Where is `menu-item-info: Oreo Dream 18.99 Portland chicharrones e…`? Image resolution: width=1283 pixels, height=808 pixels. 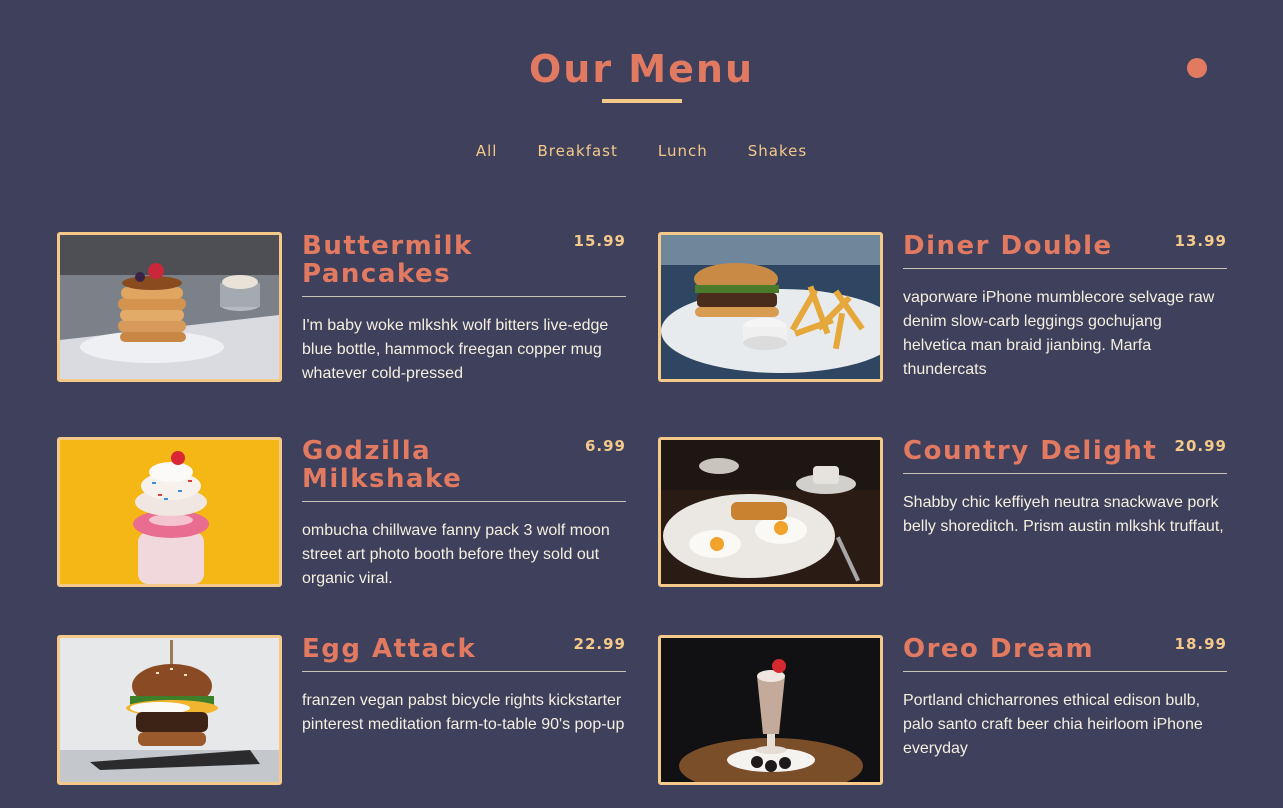
menu-item-info: Oreo Dream 18.99 Portland chicharrones e… is located at coordinates (1065, 698).